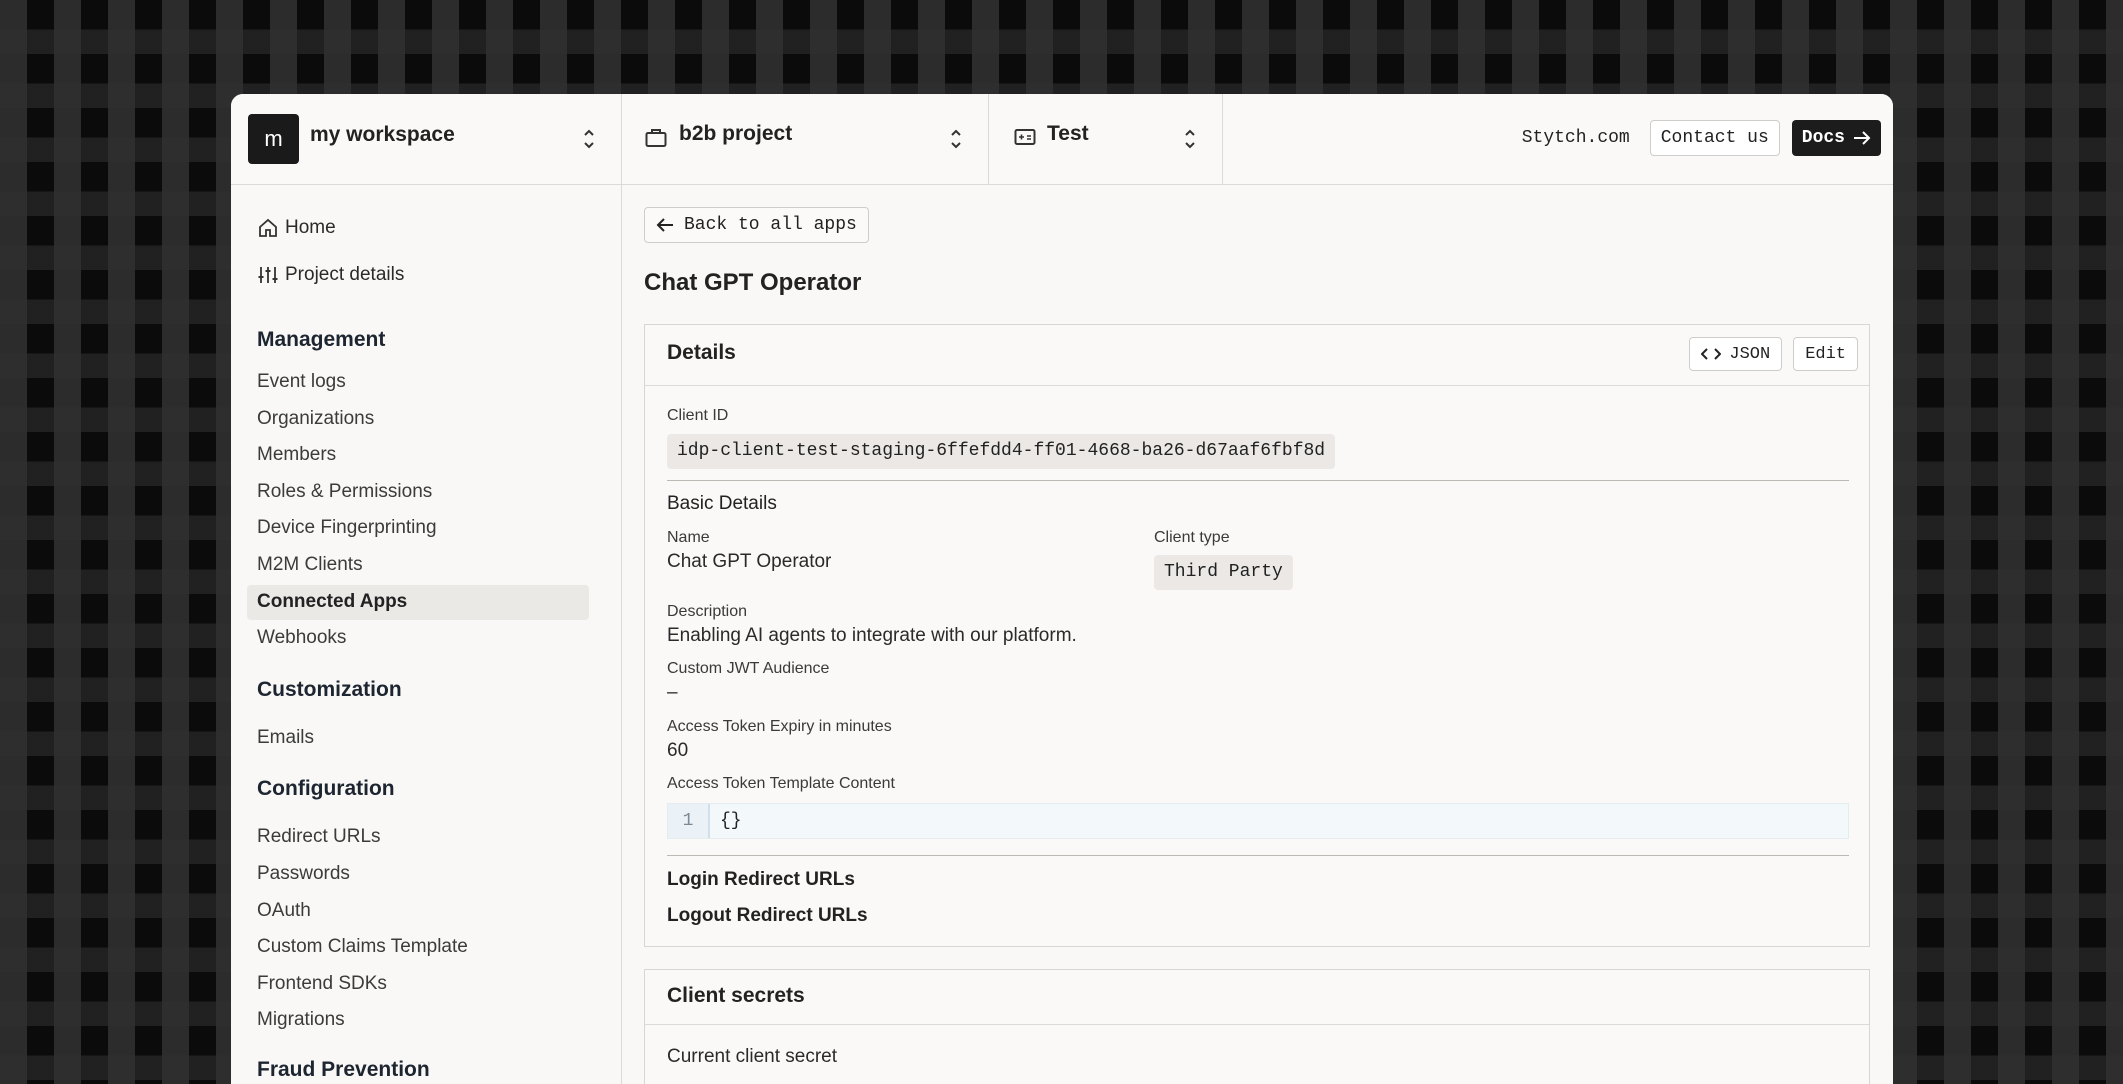 The width and height of the screenshot is (2123, 1084). I want to click on docs-button: Docs, so click(1836, 138).